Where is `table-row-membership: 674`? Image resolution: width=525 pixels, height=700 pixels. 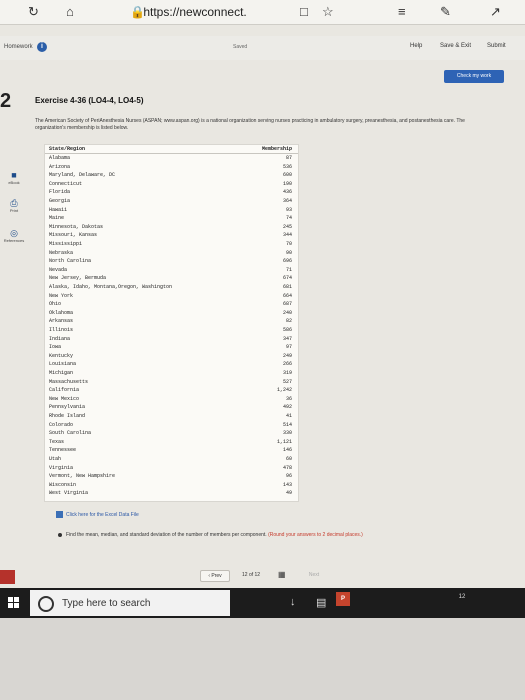 table-row-membership: 674 is located at coordinates (287, 278).